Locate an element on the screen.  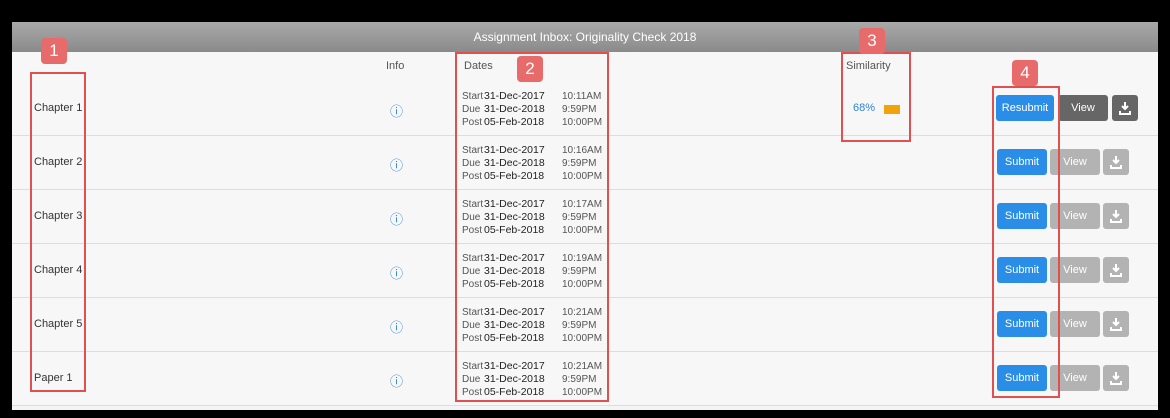
annotation-badge-2: 2 is located at coordinates (530, 69).